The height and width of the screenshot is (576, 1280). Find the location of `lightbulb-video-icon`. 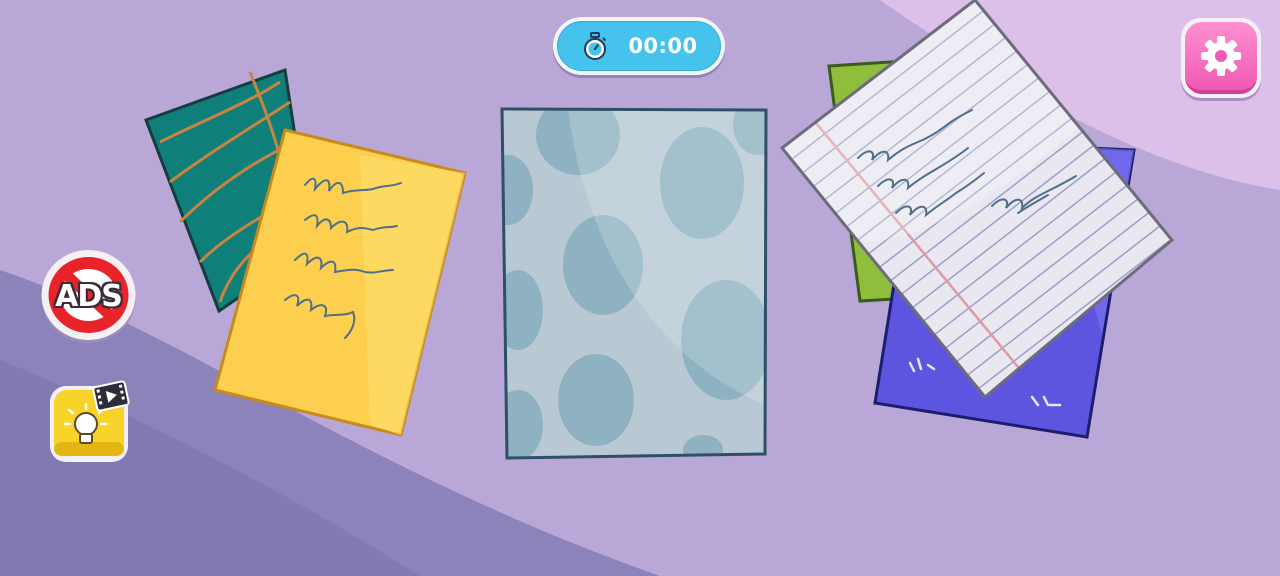

lightbulb-video-icon is located at coordinates (90, 421).